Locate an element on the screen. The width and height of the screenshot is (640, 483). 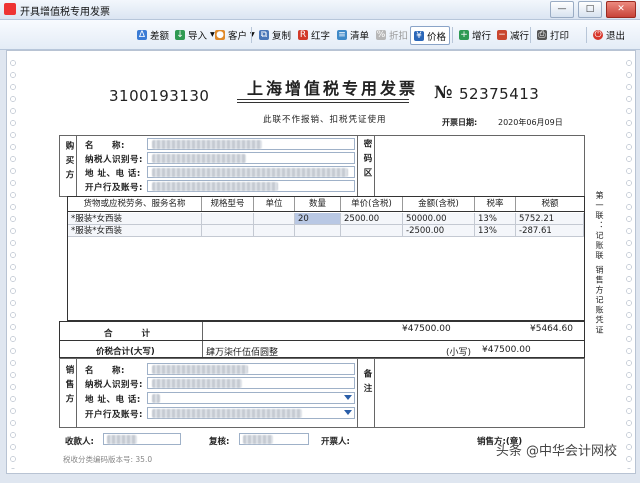
reviewer-label: 复核: is located at coordinates (219, 442).